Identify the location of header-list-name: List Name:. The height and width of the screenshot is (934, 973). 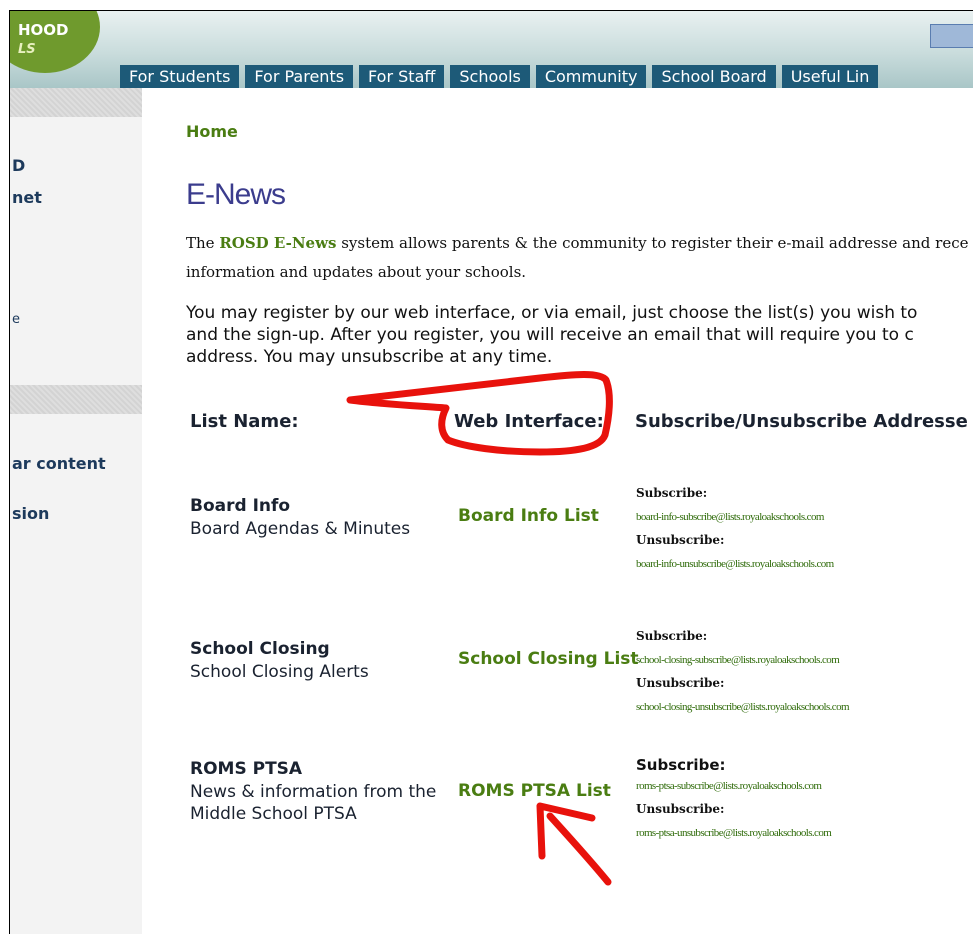
(244, 421).